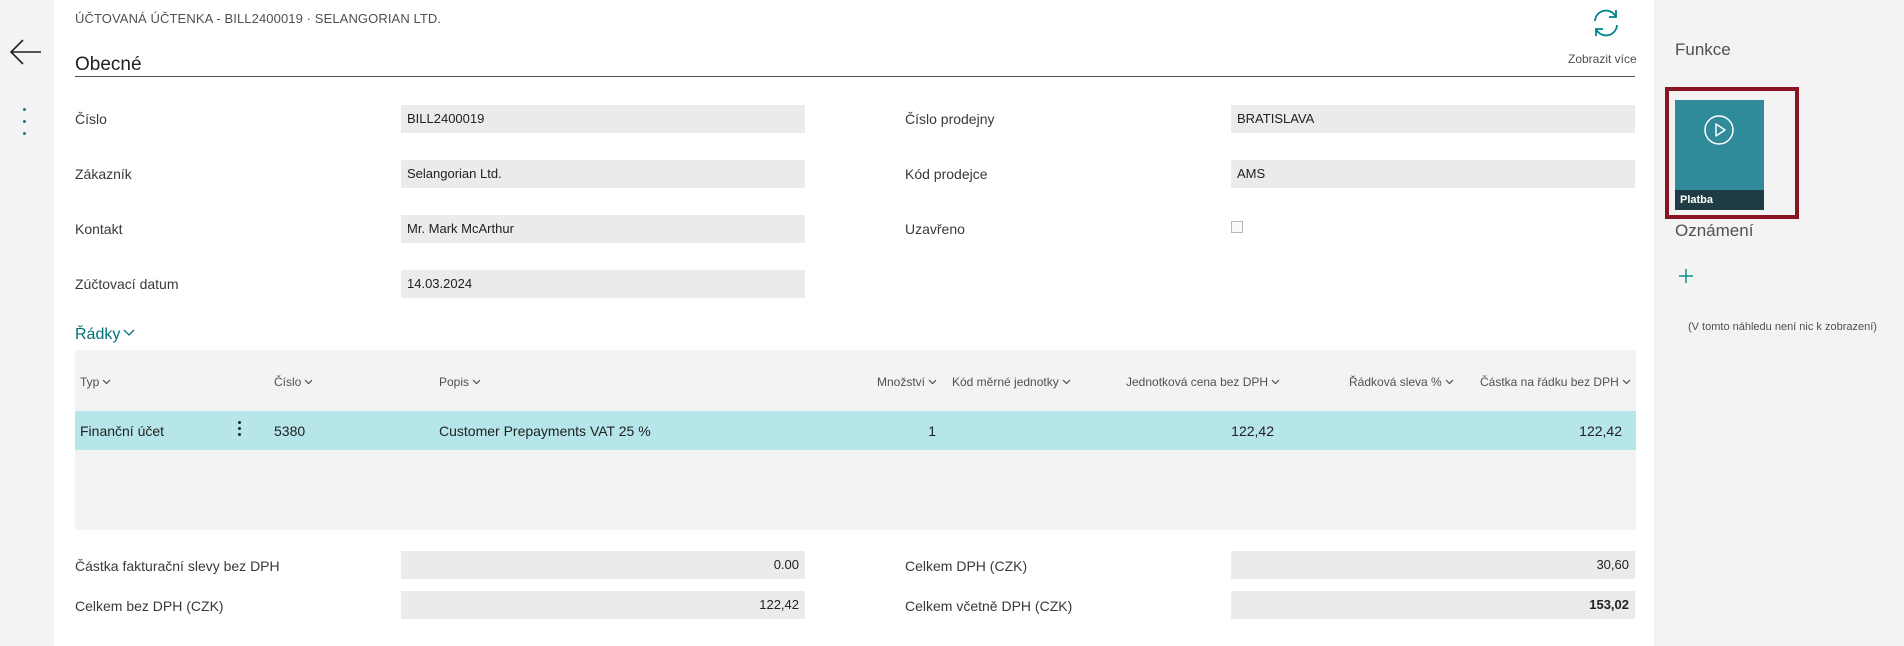 The image size is (1904, 646). What do you see at coordinates (935, 229) in the screenshot?
I see `closed-label: Uzavřeno` at bounding box center [935, 229].